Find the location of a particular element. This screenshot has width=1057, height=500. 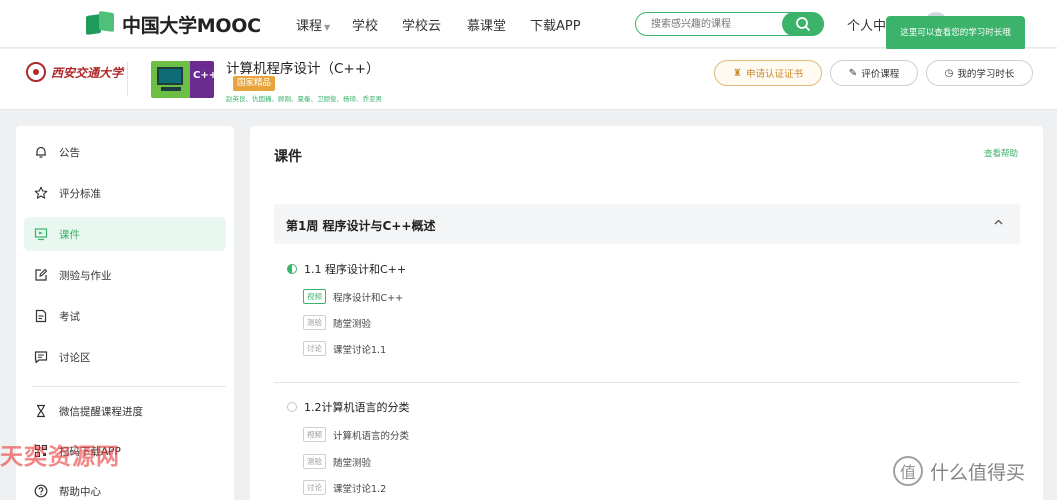

search-box is located at coordinates (729, 24).